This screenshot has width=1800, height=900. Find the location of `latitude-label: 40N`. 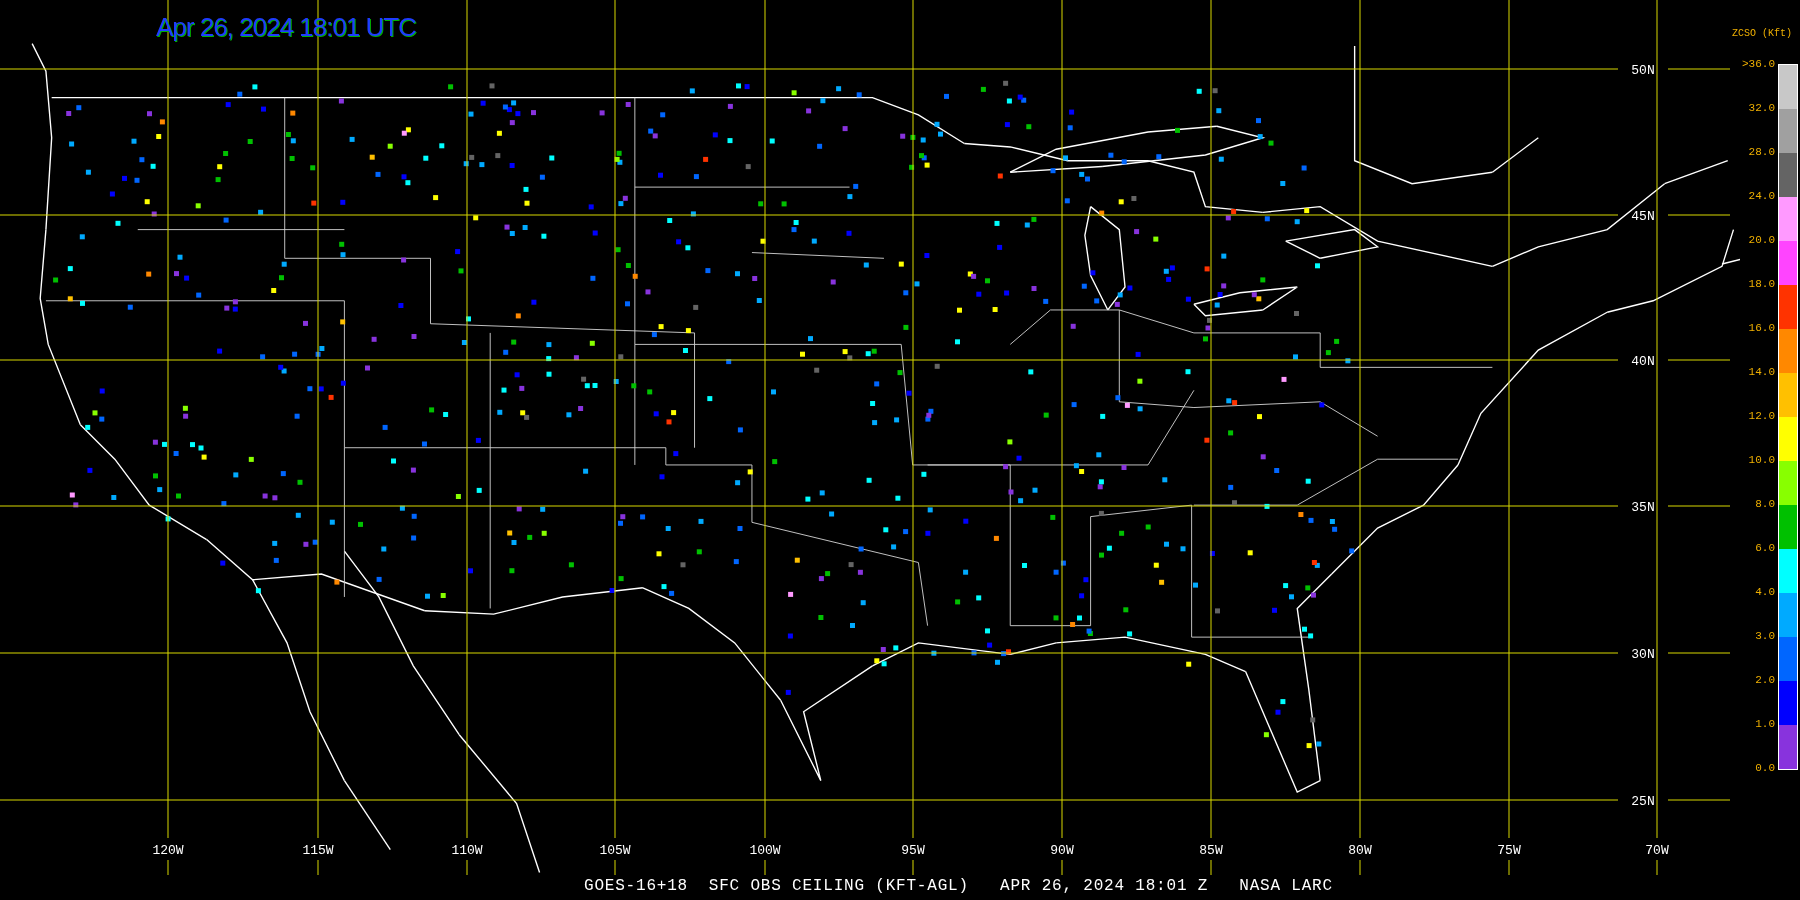

latitude-label: 40N is located at coordinates (1643, 361).